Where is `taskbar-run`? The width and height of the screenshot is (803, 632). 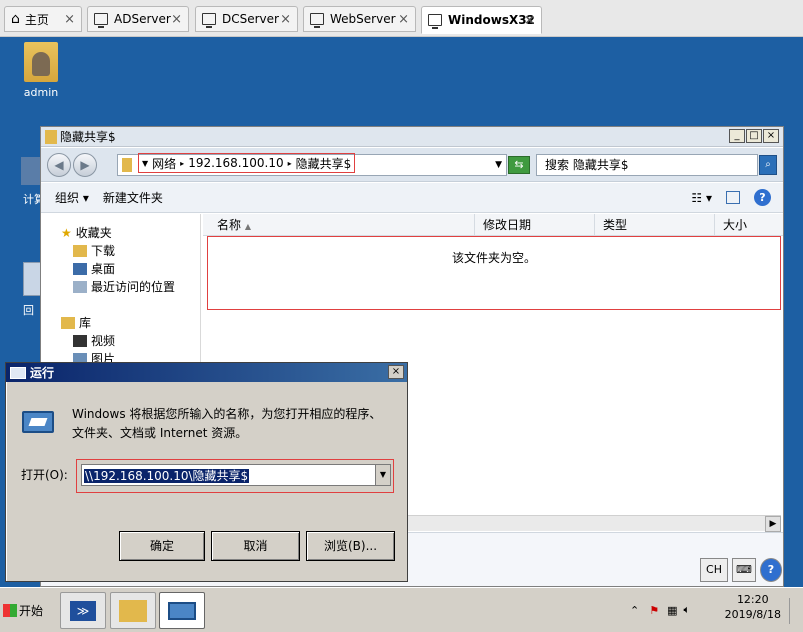 taskbar-run is located at coordinates (182, 610).